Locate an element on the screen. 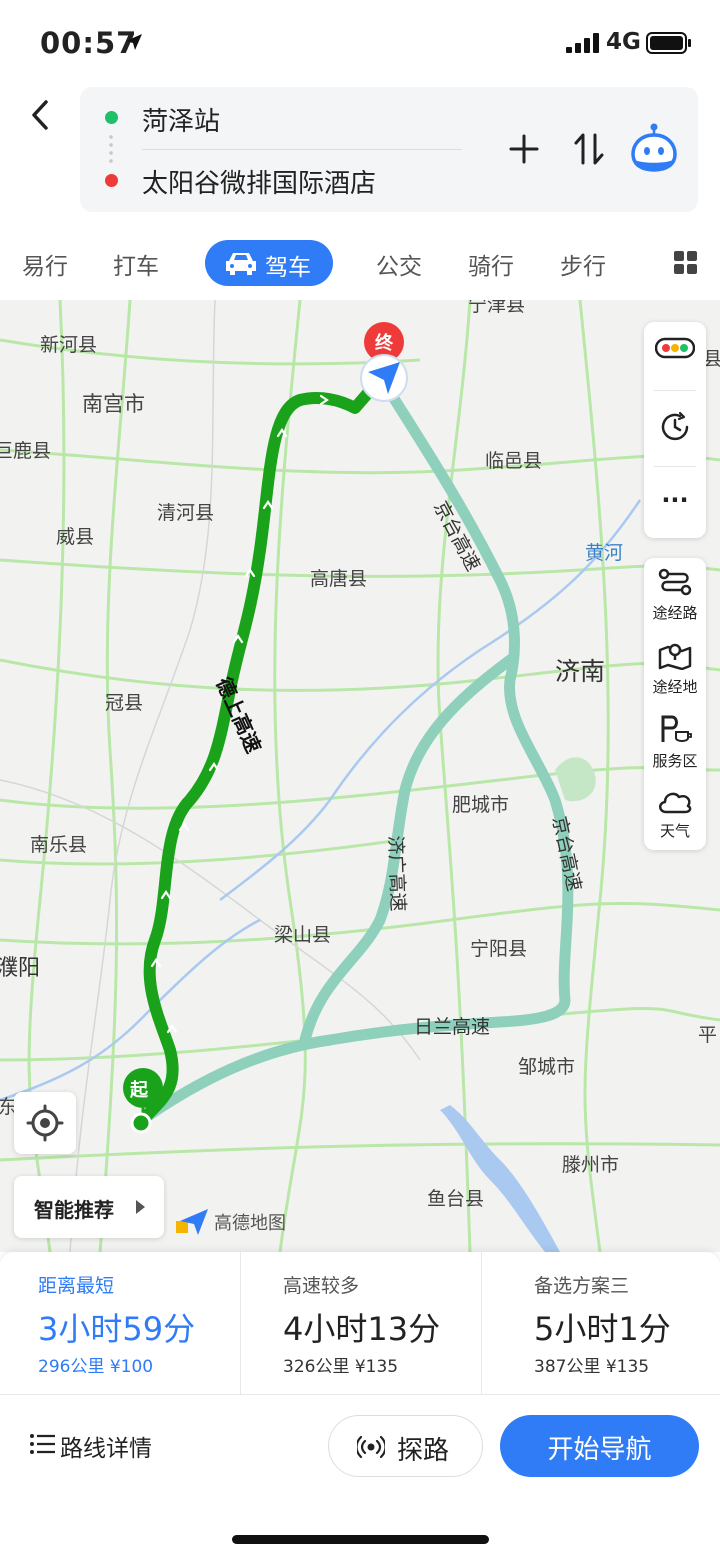 The height and width of the screenshot is (1558, 720). map-label: 冠县 is located at coordinates (124, 703).